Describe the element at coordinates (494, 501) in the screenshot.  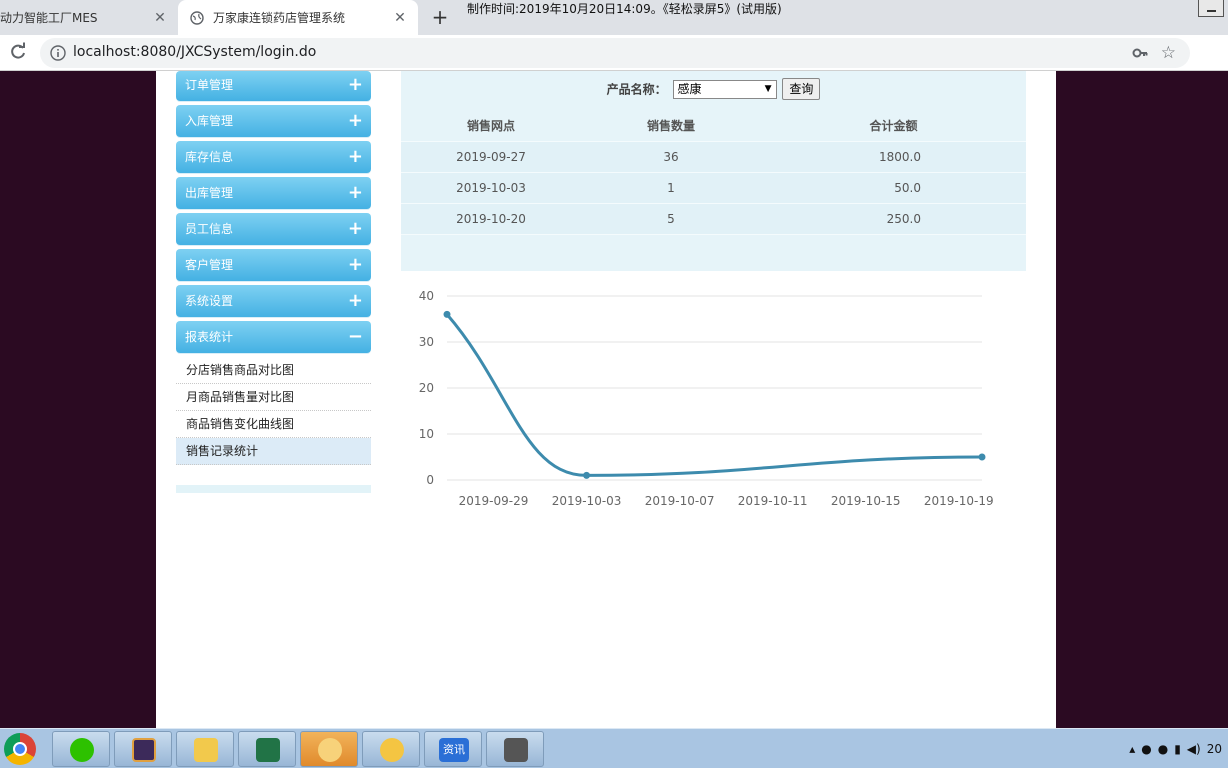
I see `x-tick-label: 2019-09-29` at that location.